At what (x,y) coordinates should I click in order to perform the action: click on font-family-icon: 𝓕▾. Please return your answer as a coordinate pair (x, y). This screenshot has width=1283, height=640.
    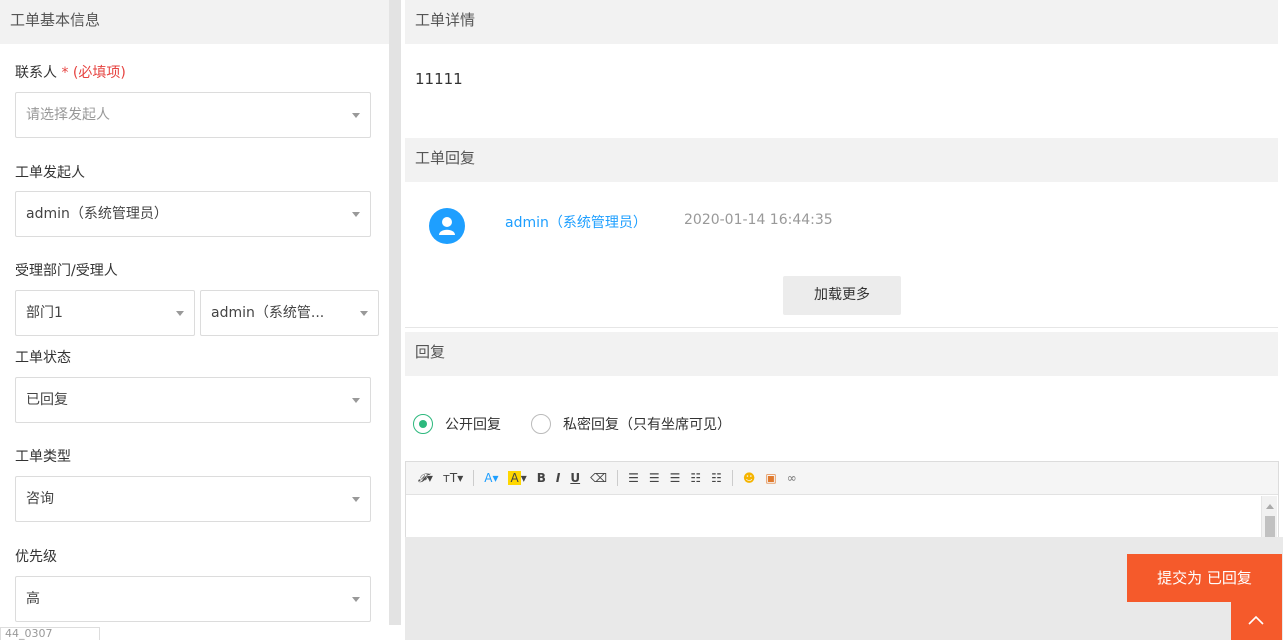
    Looking at the image, I should click on (425, 478).